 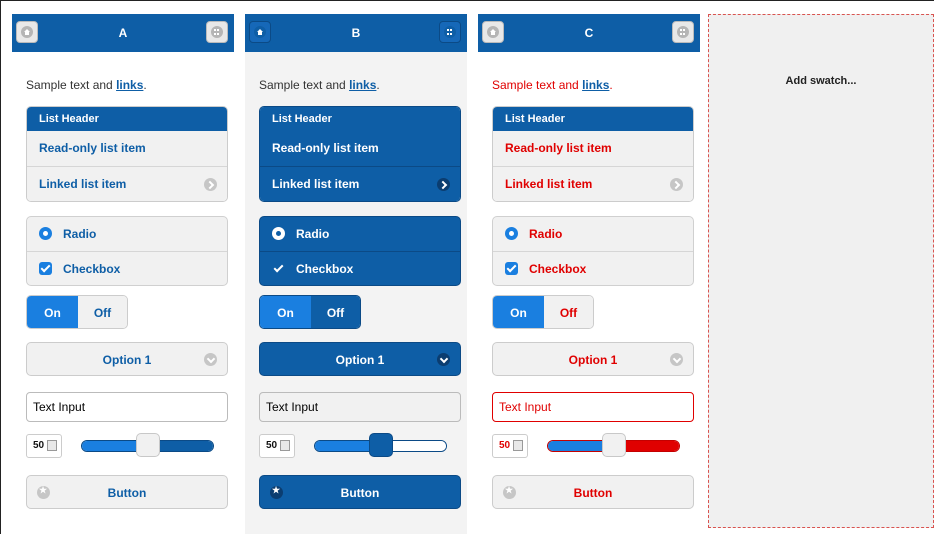 I want to click on swatch-header: B, so click(x=356, y=33).